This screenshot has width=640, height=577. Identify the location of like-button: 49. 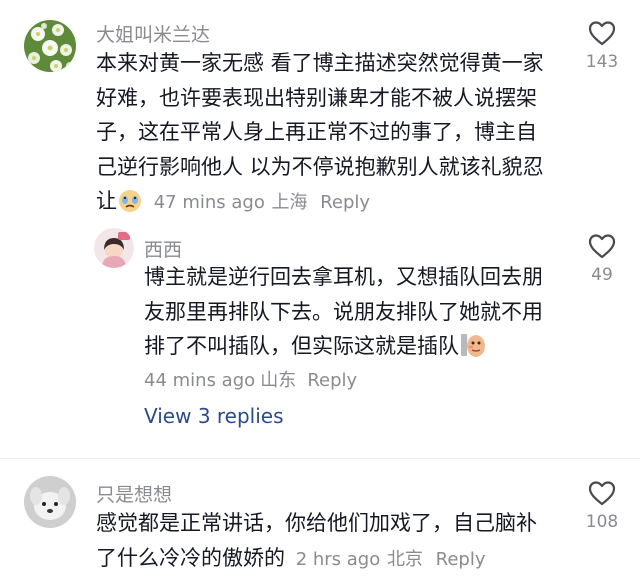
(602, 259).